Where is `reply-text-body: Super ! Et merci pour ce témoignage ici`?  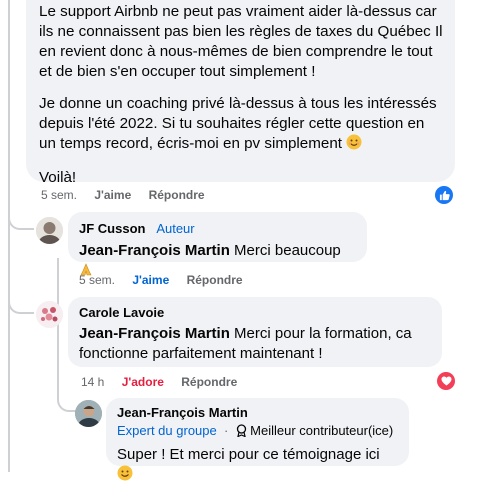
reply-text-body: Super ! Et merci pour ce témoignage ici is located at coordinates (248, 454).